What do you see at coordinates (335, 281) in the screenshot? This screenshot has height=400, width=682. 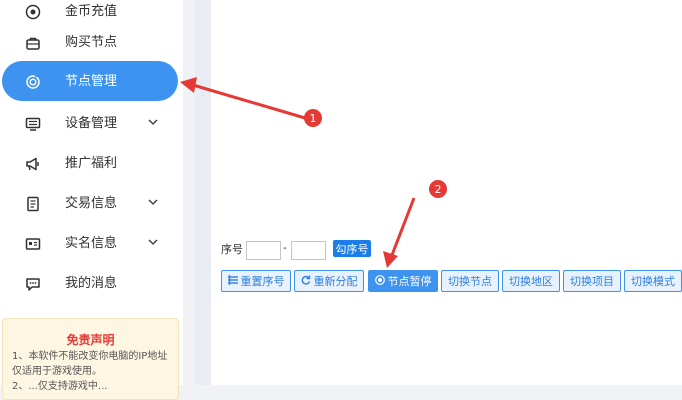 I see `button-label: 重新分配` at bounding box center [335, 281].